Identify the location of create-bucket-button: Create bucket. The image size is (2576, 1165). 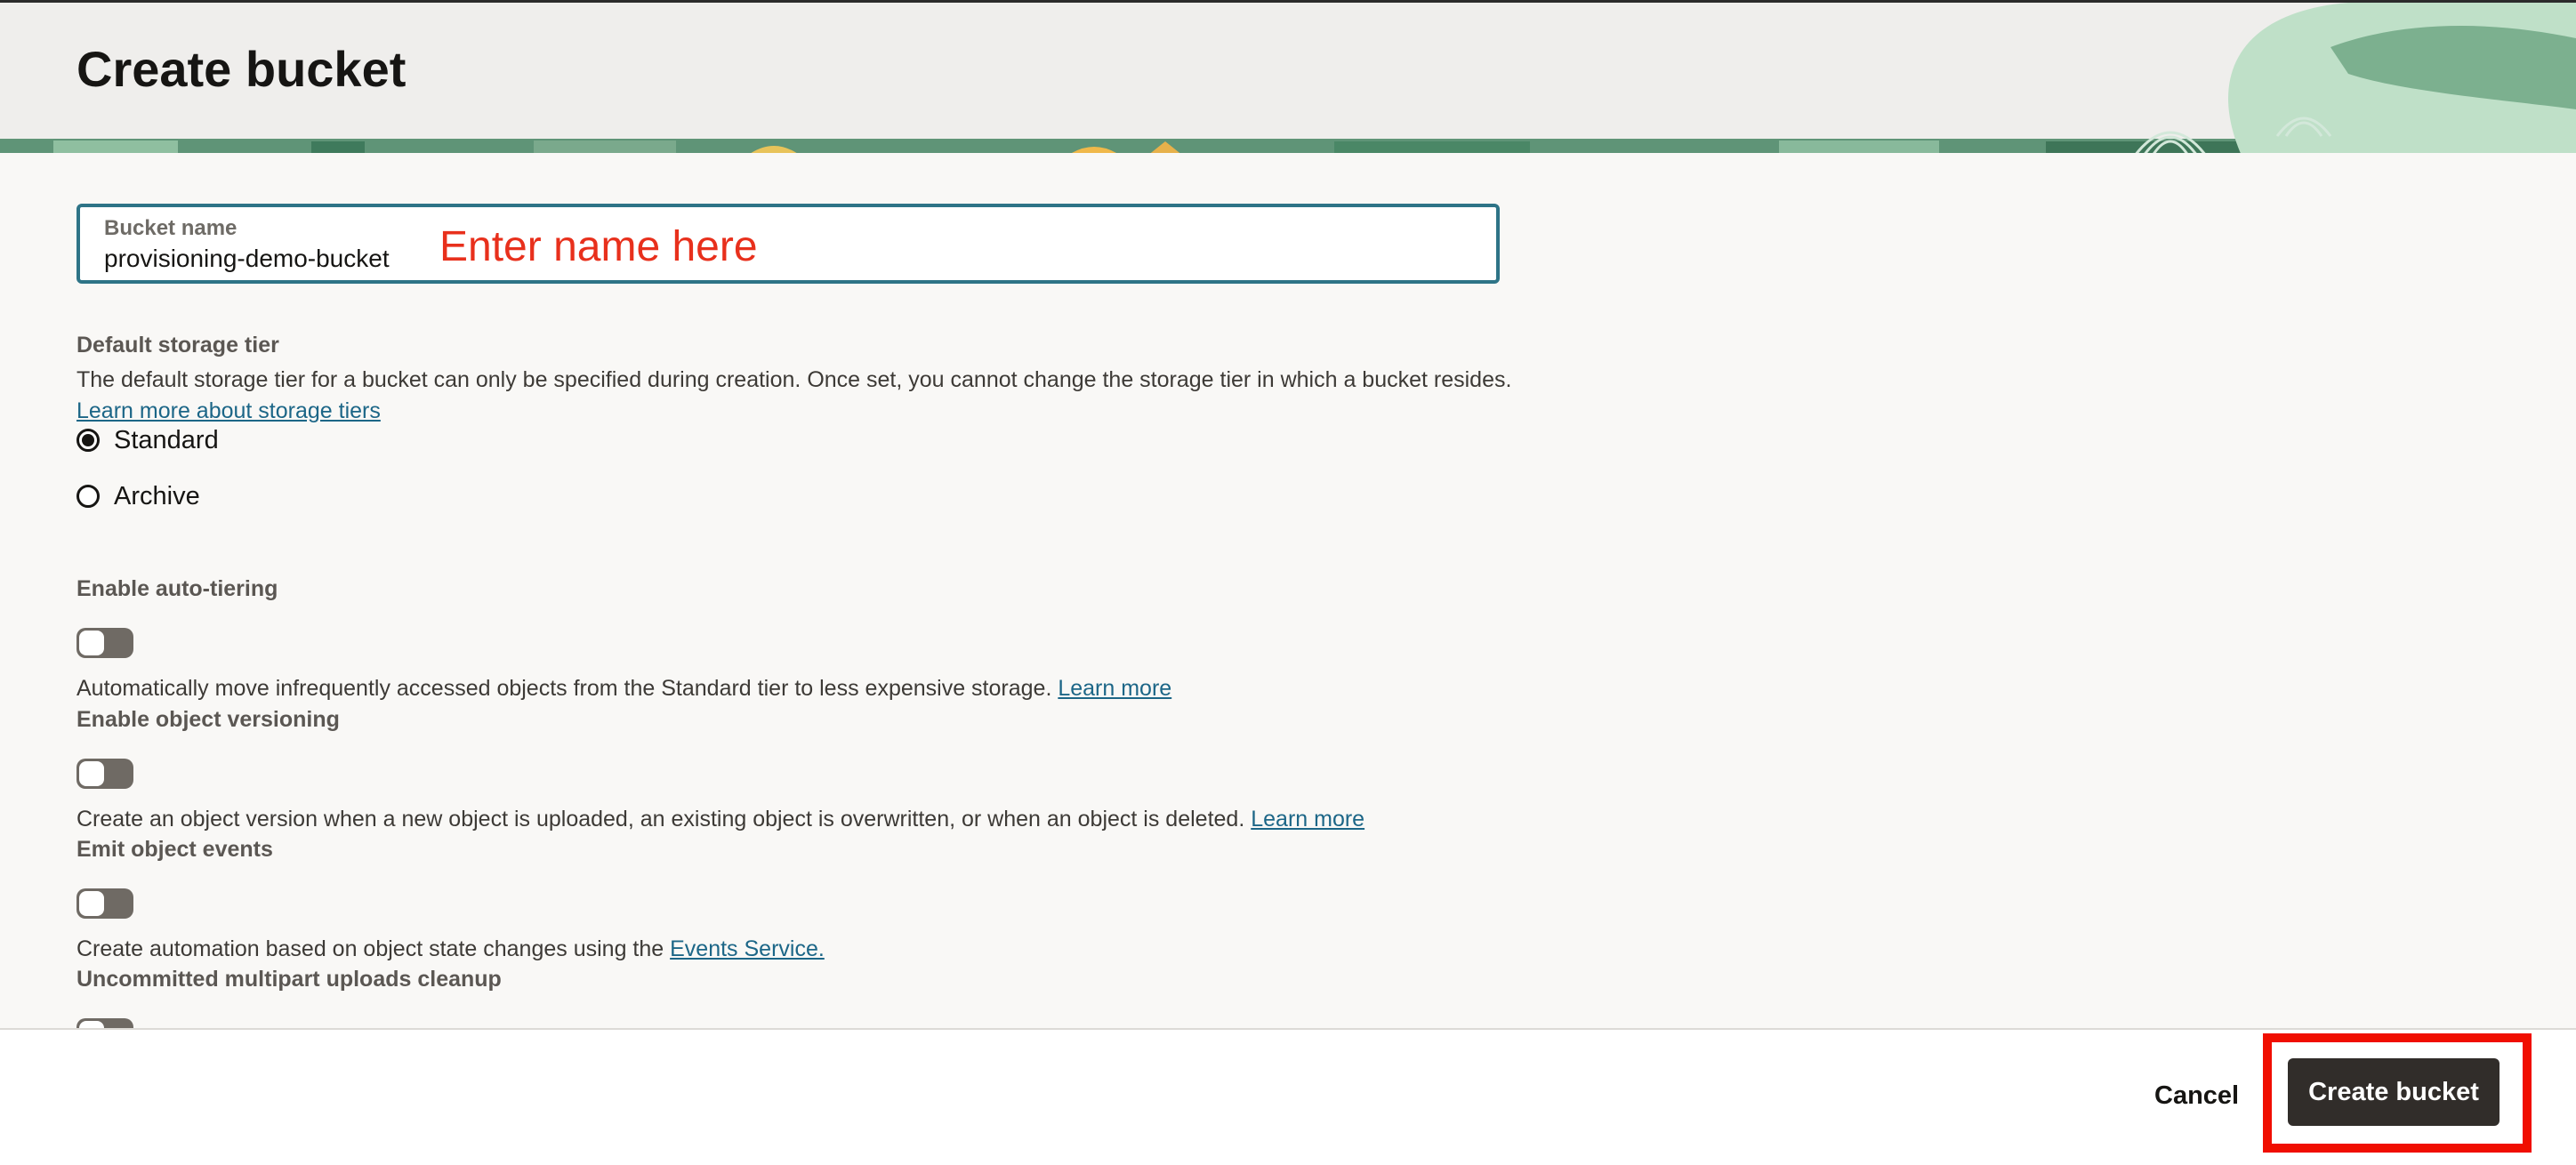
(2394, 1092).